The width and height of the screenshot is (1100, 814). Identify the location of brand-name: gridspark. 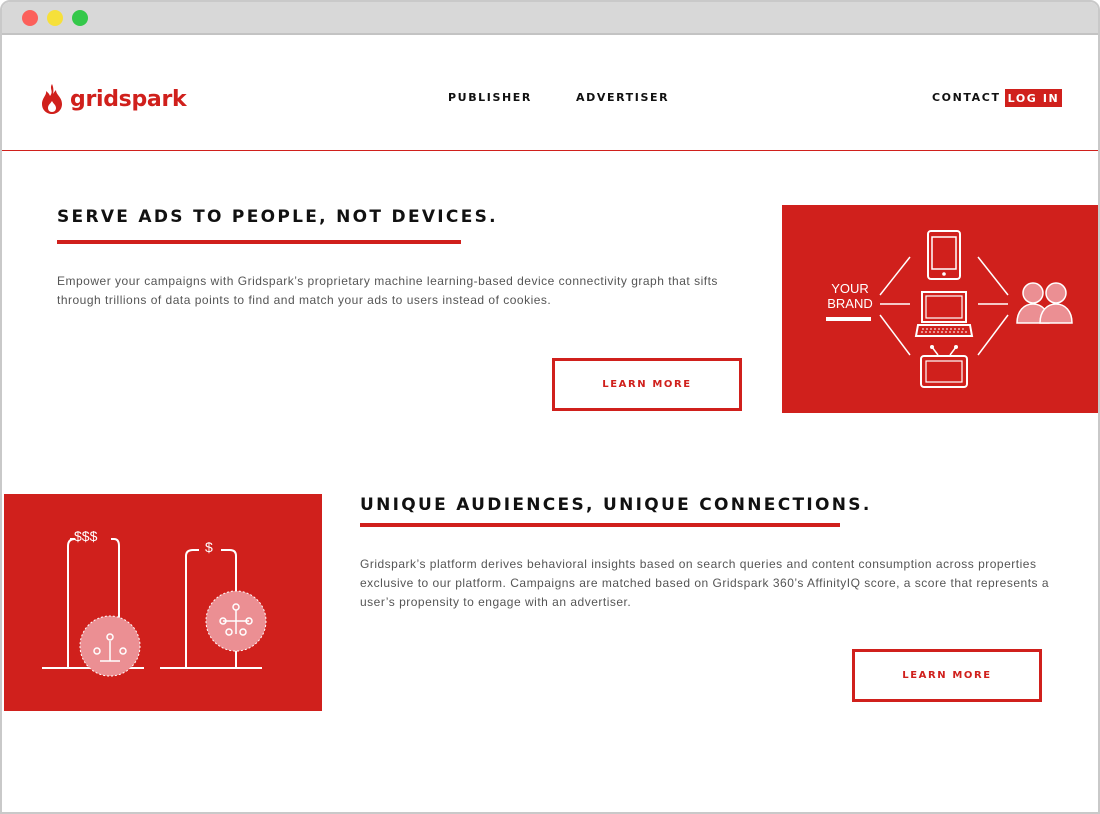
(128, 99).